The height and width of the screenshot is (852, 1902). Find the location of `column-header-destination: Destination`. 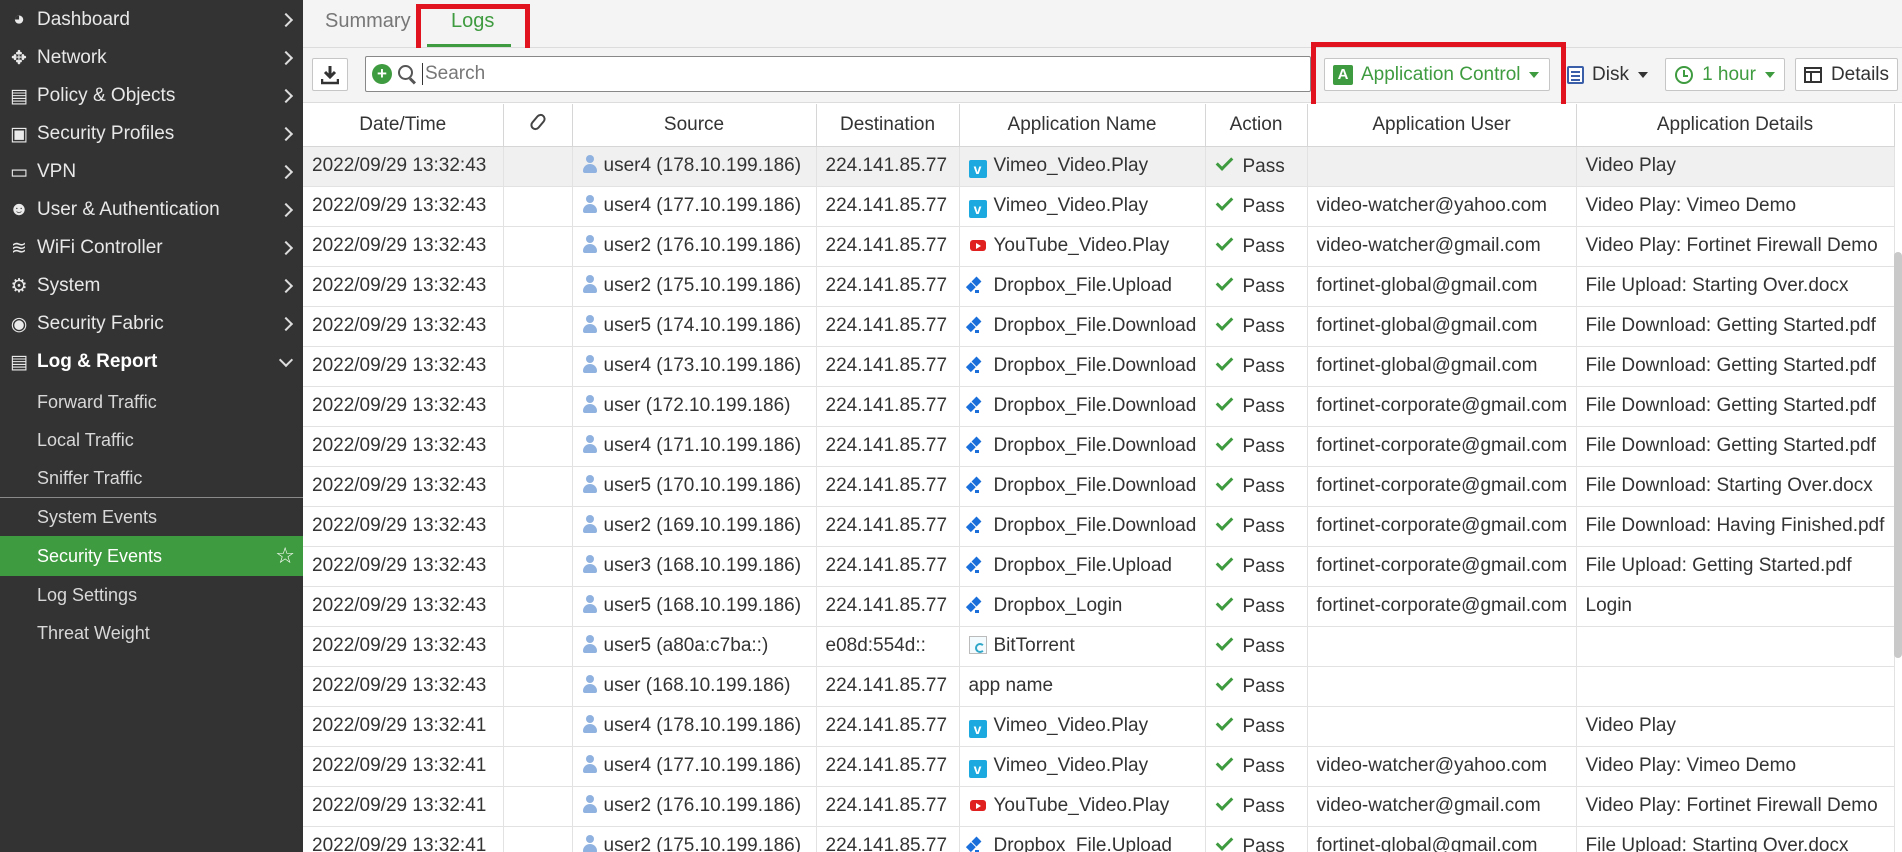

column-header-destination: Destination is located at coordinates (888, 125).